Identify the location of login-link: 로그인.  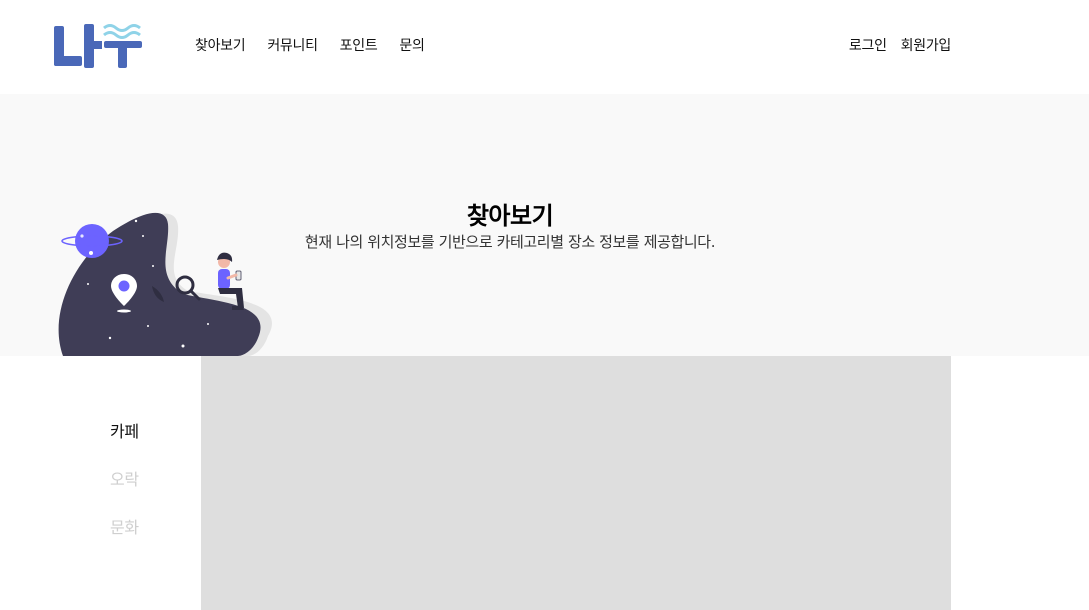
(868, 46).